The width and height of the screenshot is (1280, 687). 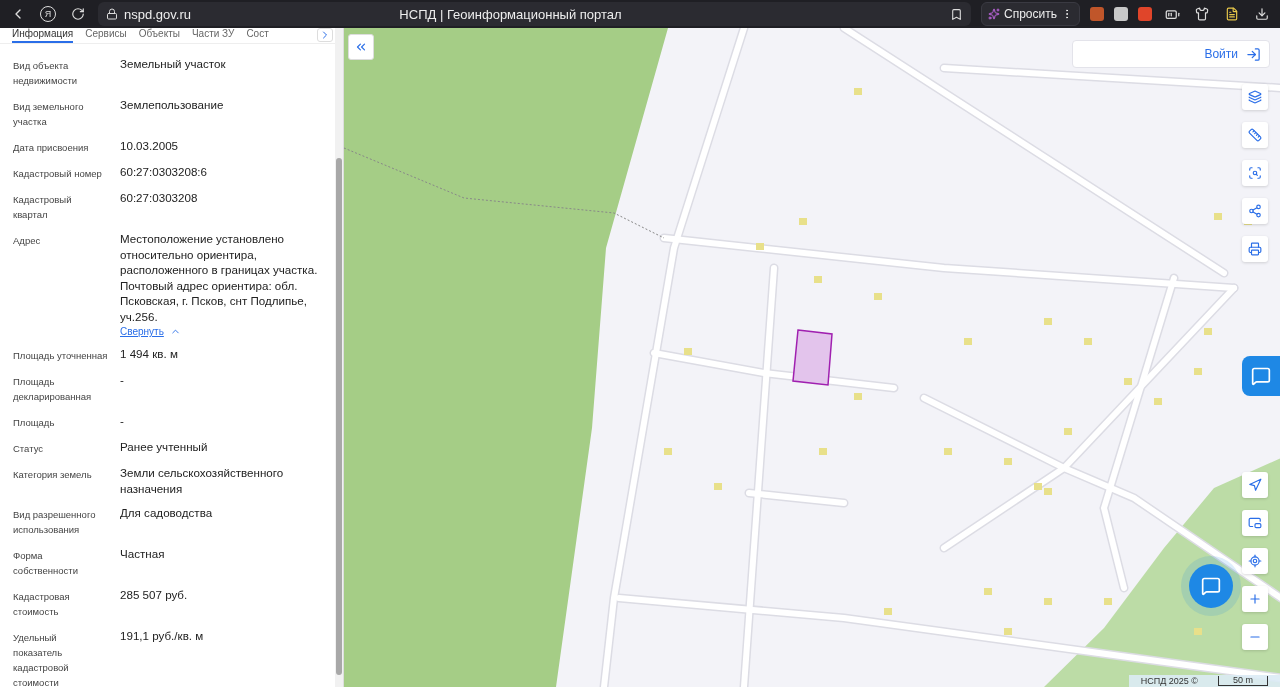 I want to click on double-chevron-left-icon, so click(x=361, y=47).